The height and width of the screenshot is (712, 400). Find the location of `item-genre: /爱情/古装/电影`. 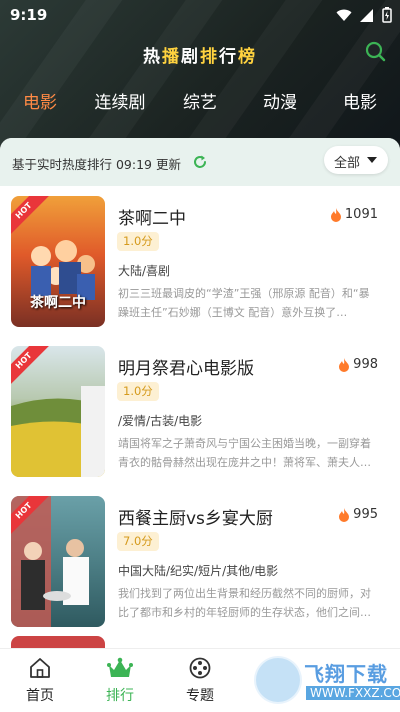

item-genre: /爱情/古装/电影 is located at coordinates (160, 421).